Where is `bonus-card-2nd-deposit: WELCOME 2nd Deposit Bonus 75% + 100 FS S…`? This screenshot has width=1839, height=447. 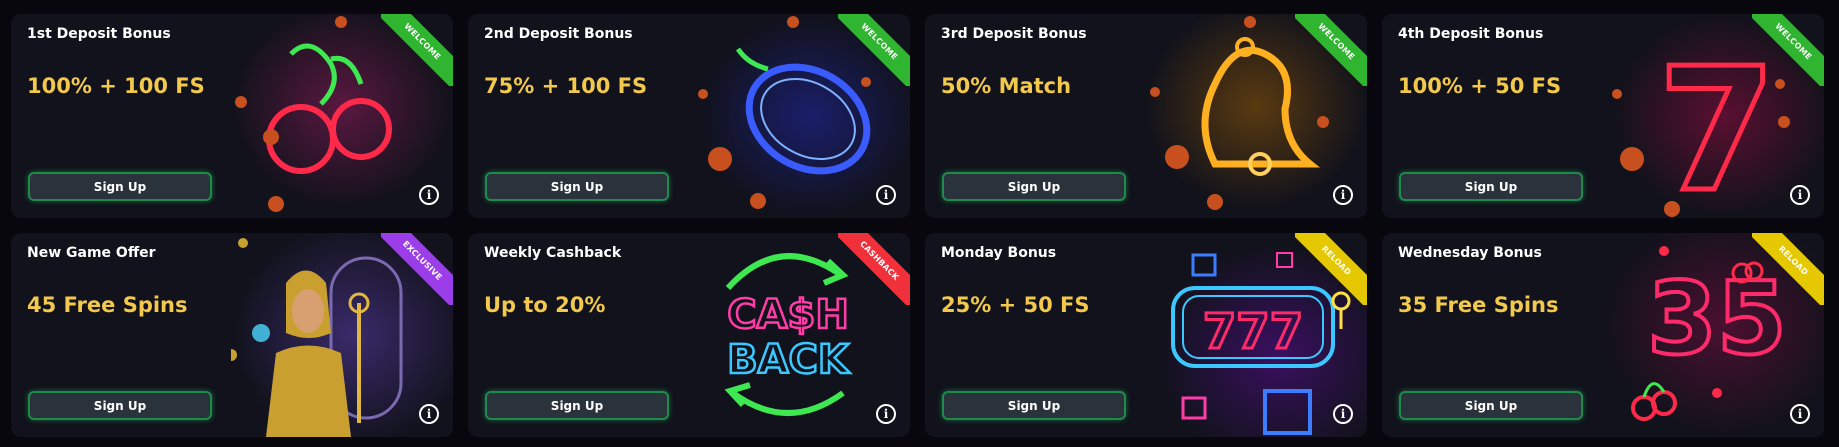
bonus-card-2nd-deposit: WELCOME 2nd Deposit Bonus 75% + 100 FS S… is located at coordinates (689, 116).